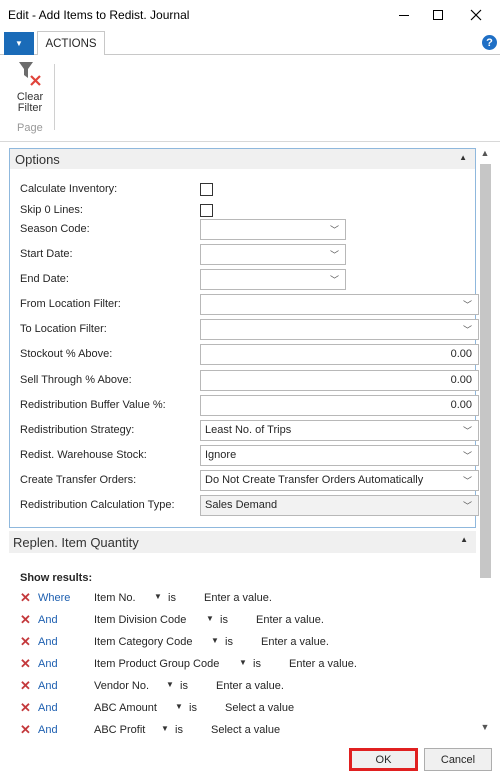  Describe the element at coordinates (485, 371) in the screenshot. I see `scrollbar-thumb` at that location.